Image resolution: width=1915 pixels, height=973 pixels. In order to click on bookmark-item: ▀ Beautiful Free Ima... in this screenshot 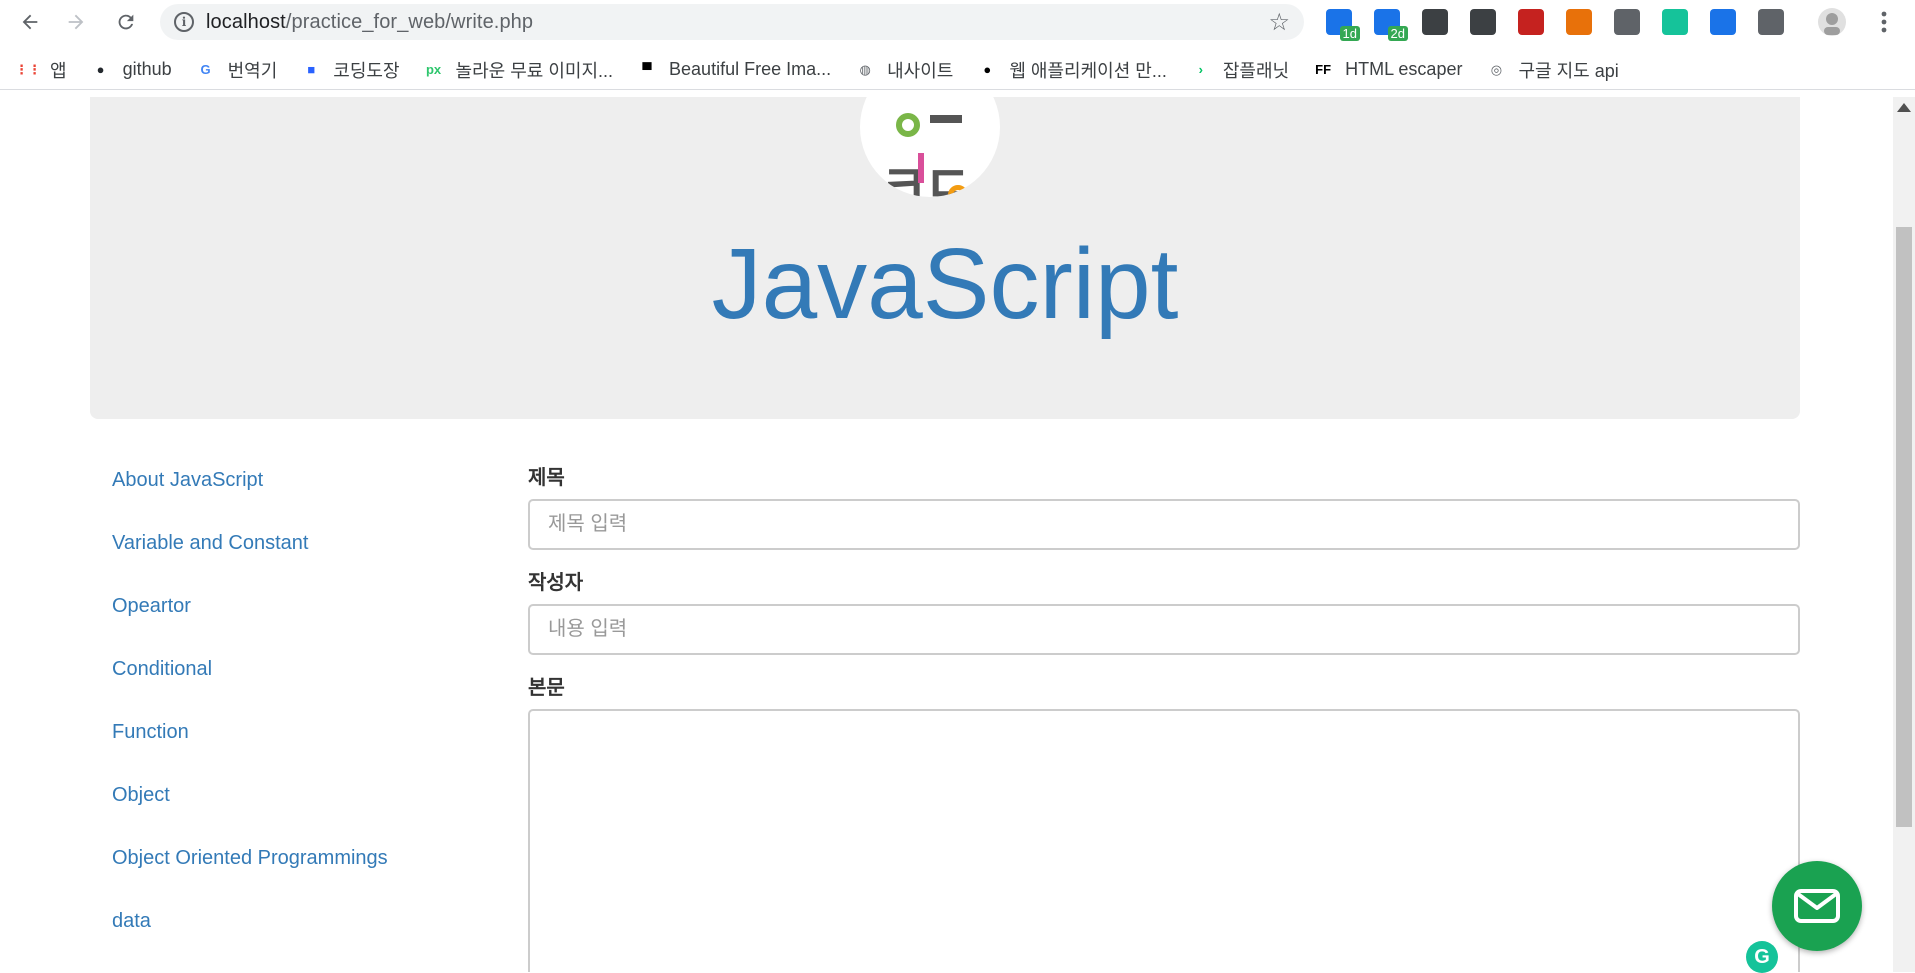, I will do `click(734, 69)`.